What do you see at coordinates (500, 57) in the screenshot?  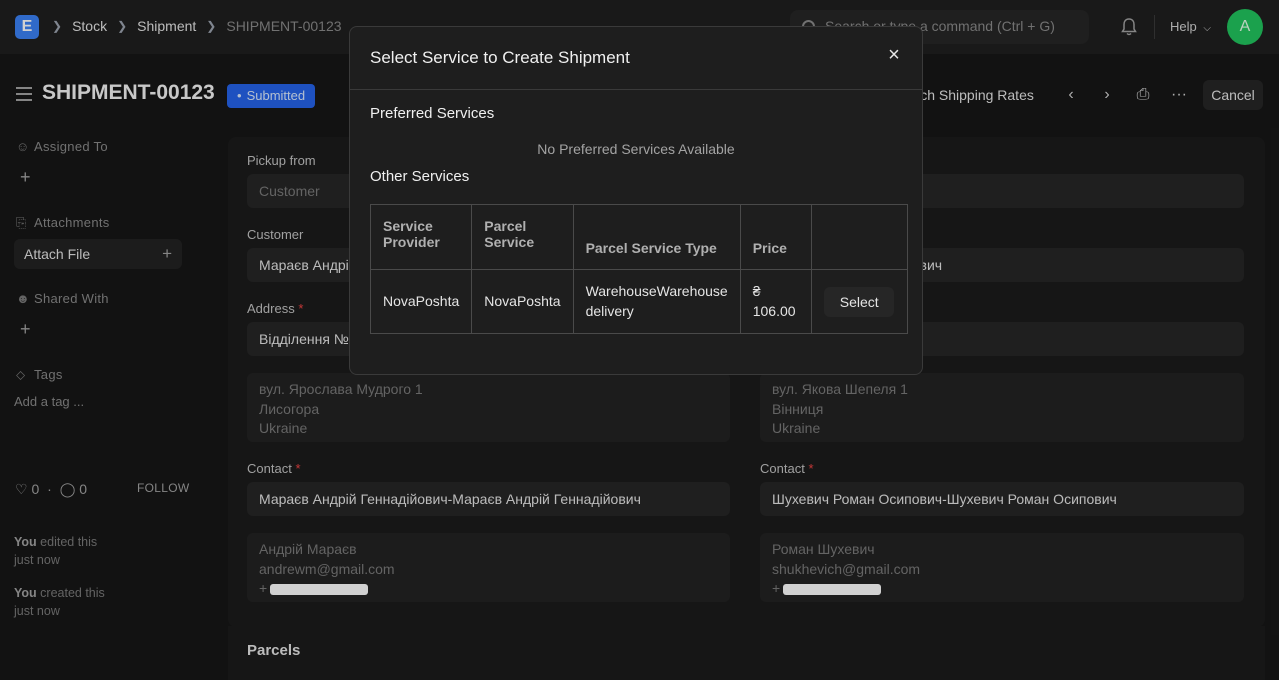 I see `modal-title: Select Service to Create Shipment` at bounding box center [500, 57].